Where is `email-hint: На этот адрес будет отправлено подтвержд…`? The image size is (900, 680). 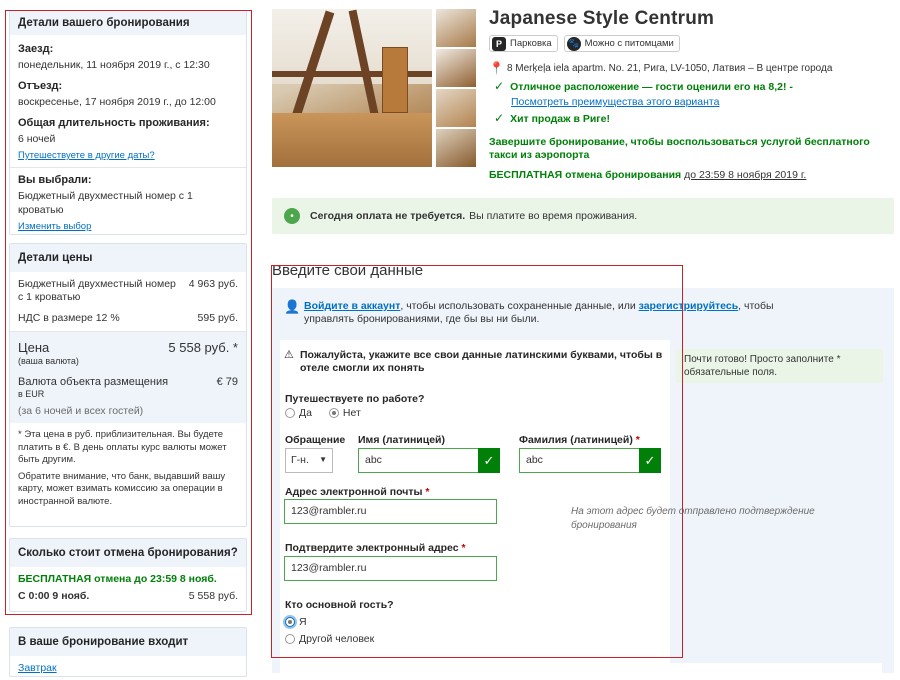 email-hint: На этот адрес будет отправлено подтвержд… is located at coordinates (693, 518).